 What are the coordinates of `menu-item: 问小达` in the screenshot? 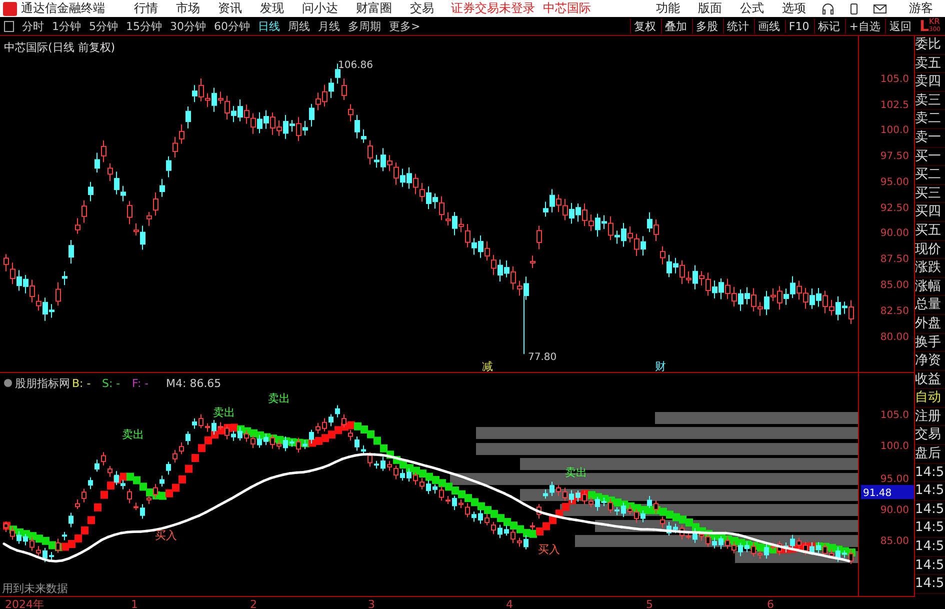 It's located at (320, 8).